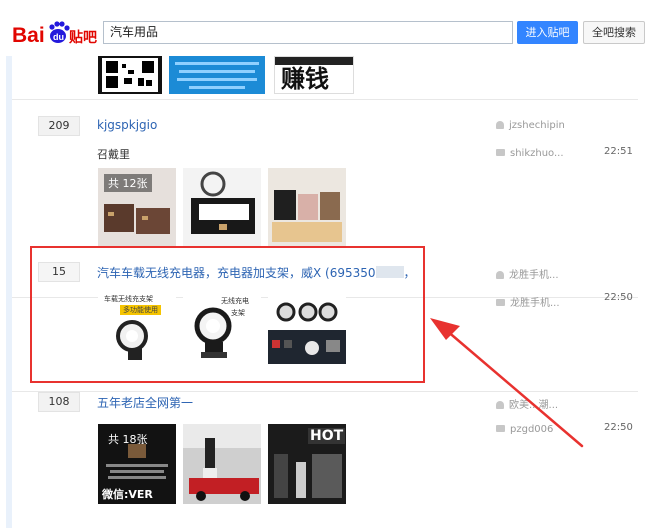  Describe the element at coordinates (127, 125) in the screenshot. I see `thread-title-link: kjgspkjgio` at that location.